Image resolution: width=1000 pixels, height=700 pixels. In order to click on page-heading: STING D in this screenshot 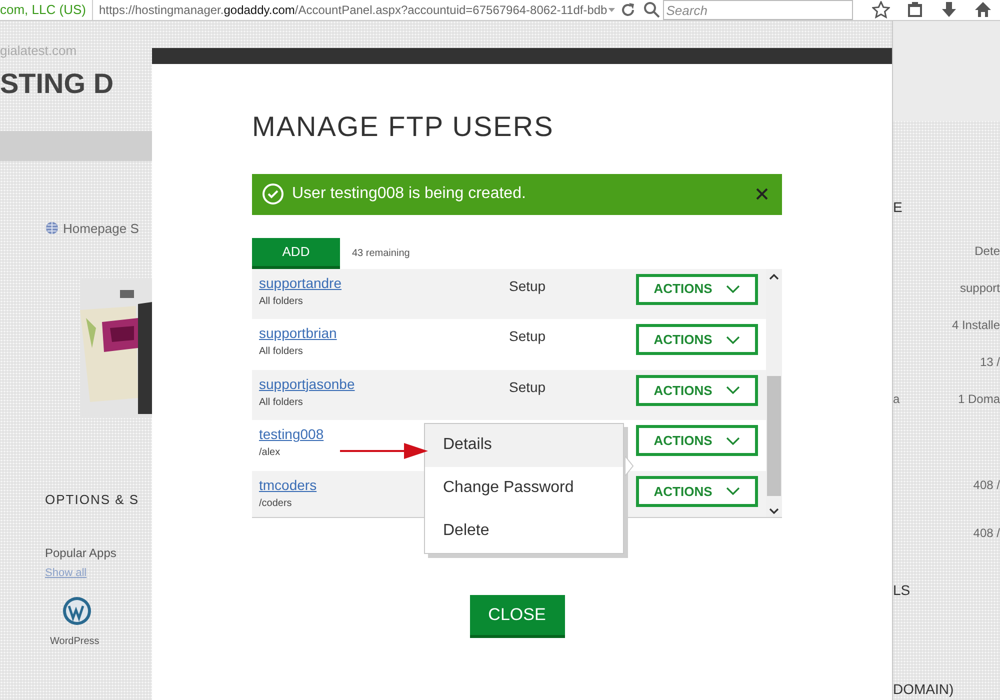, I will do `click(57, 83)`.